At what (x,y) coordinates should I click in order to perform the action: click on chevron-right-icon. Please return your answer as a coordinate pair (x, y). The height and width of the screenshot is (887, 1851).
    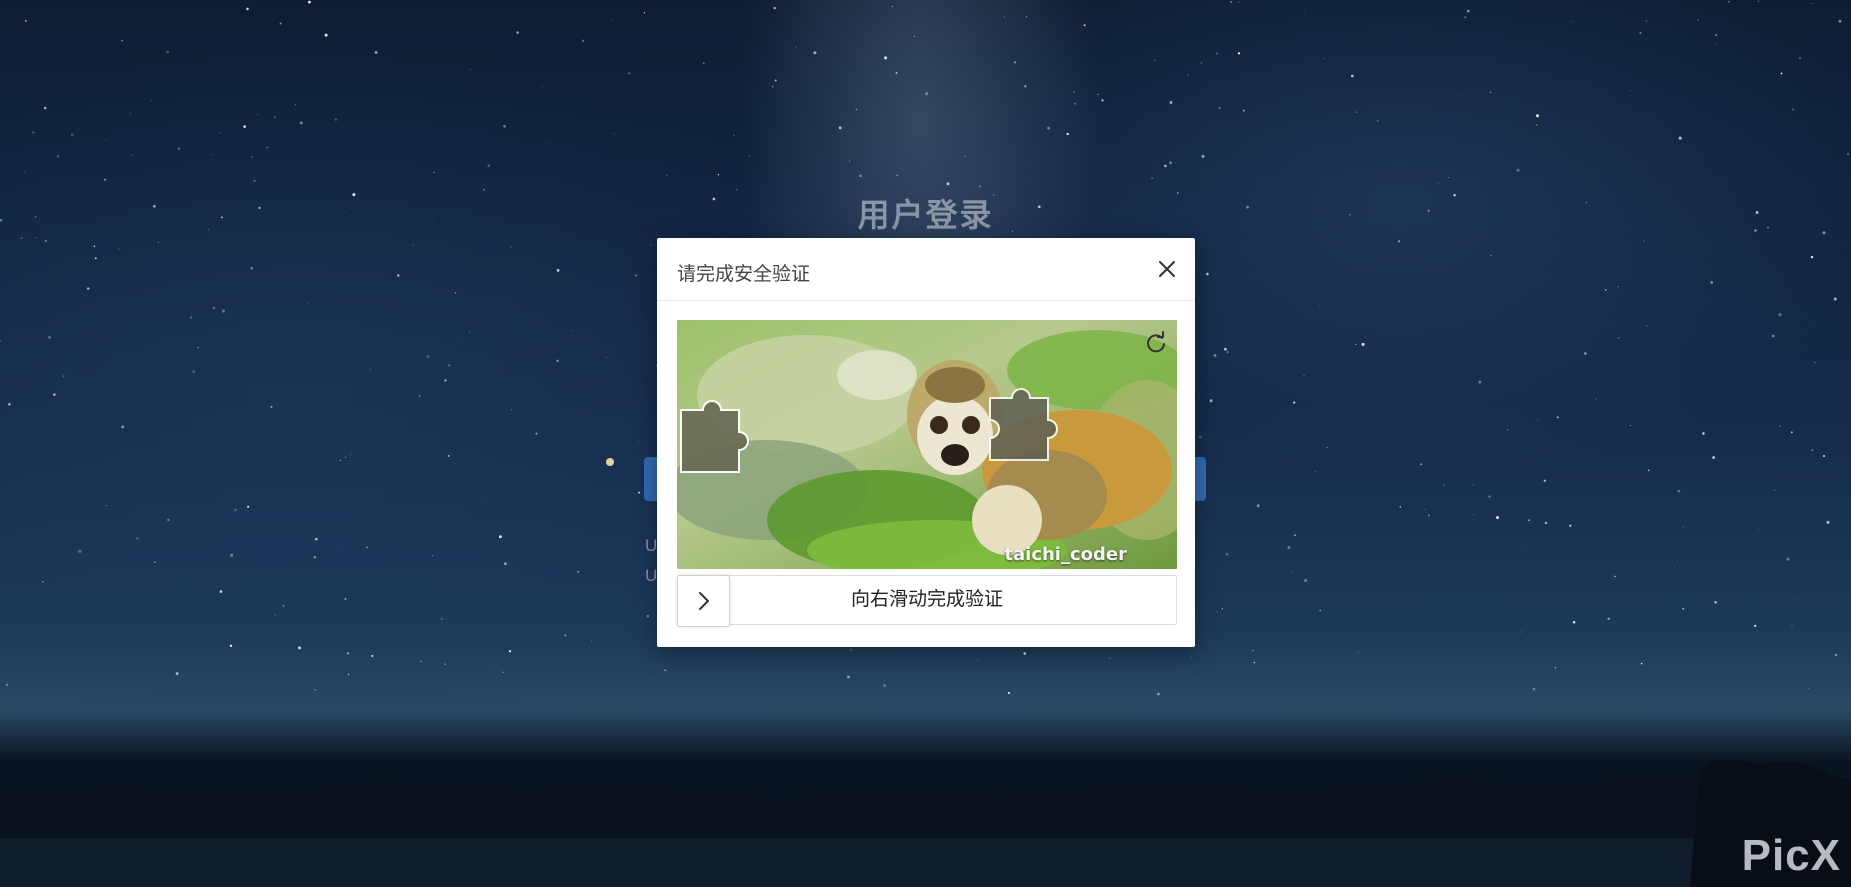
    Looking at the image, I should click on (703, 601).